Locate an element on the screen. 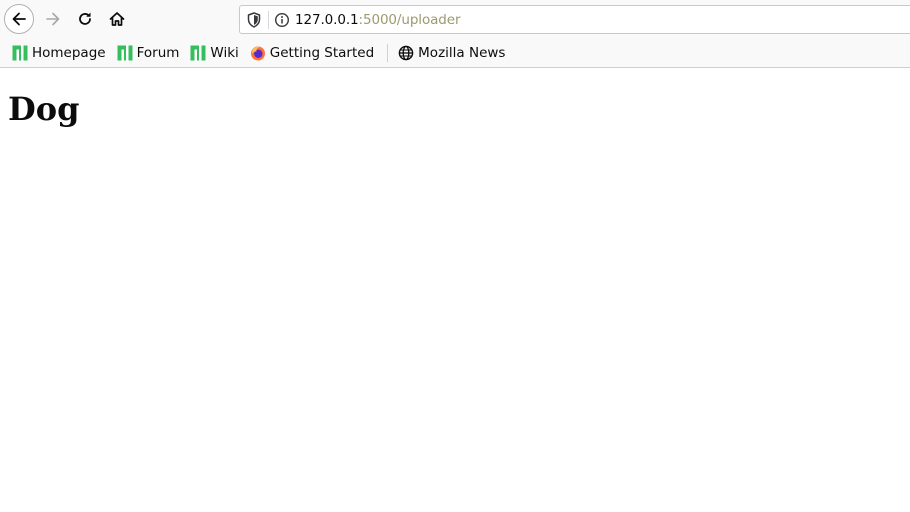 This screenshot has width=910, height=512. firefox-icon is located at coordinates (258, 53).